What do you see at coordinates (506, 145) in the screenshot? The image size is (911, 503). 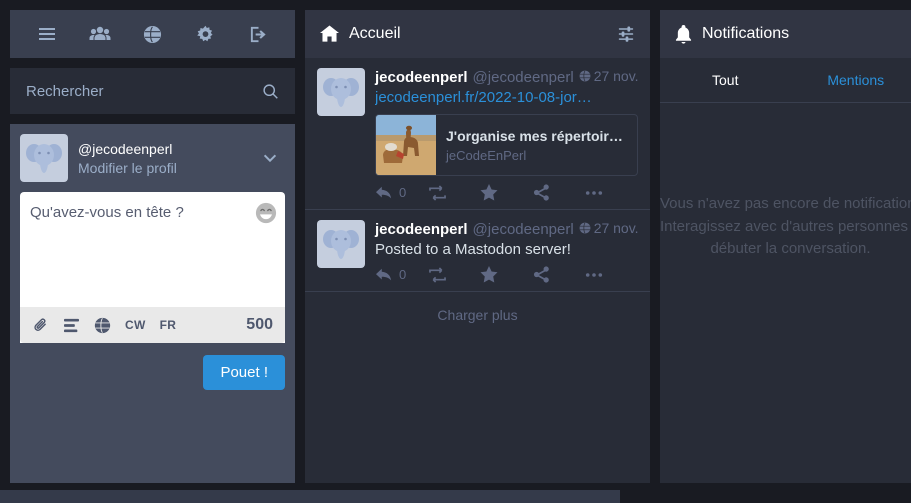 I see `link-preview-card: J'organise mes répertoire… jeCodeEnPerl` at bounding box center [506, 145].